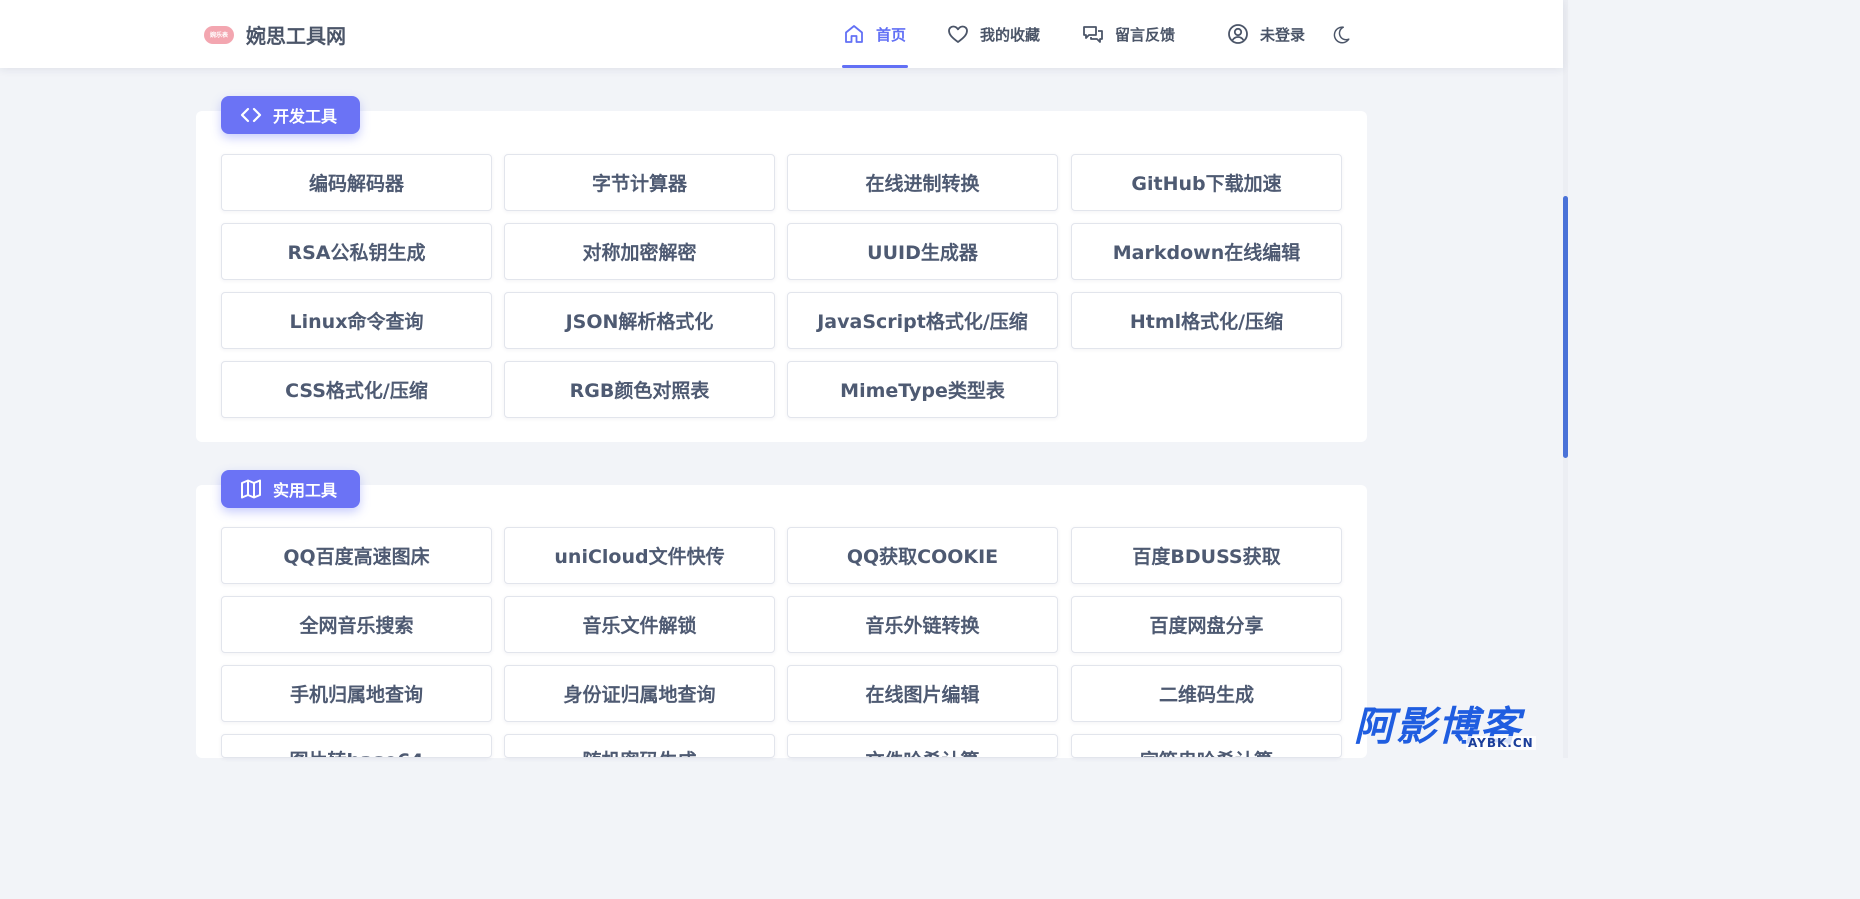  What do you see at coordinates (639, 251) in the screenshot?
I see `tool-card: 对称加密解密` at bounding box center [639, 251].